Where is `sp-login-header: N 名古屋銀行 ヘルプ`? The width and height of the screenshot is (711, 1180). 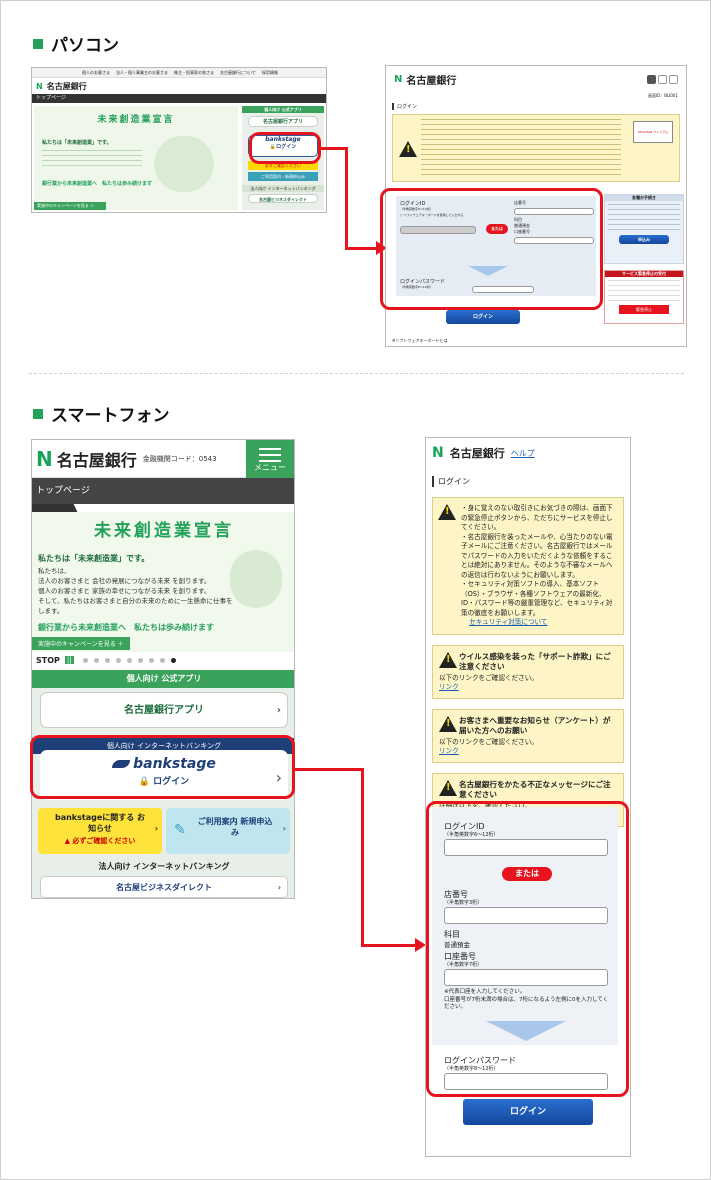 sp-login-header: N 名古屋銀行 ヘルプ is located at coordinates (528, 453).